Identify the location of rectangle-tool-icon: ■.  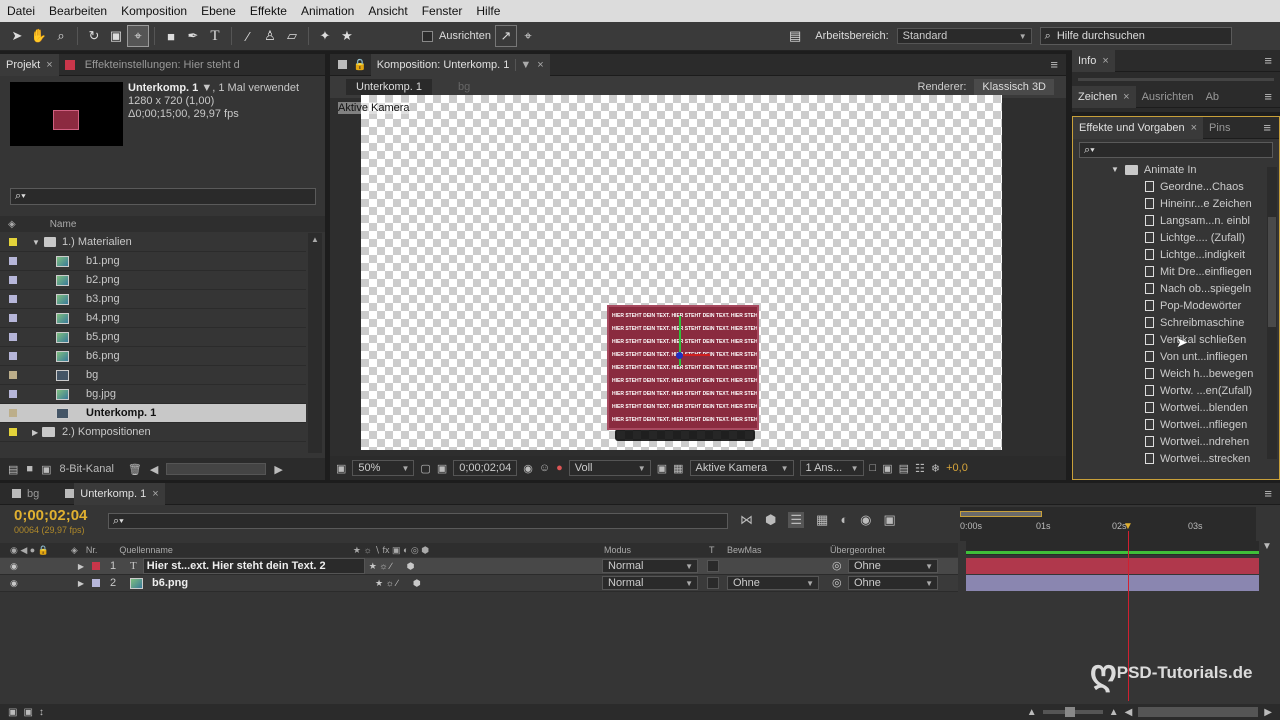
(171, 36).